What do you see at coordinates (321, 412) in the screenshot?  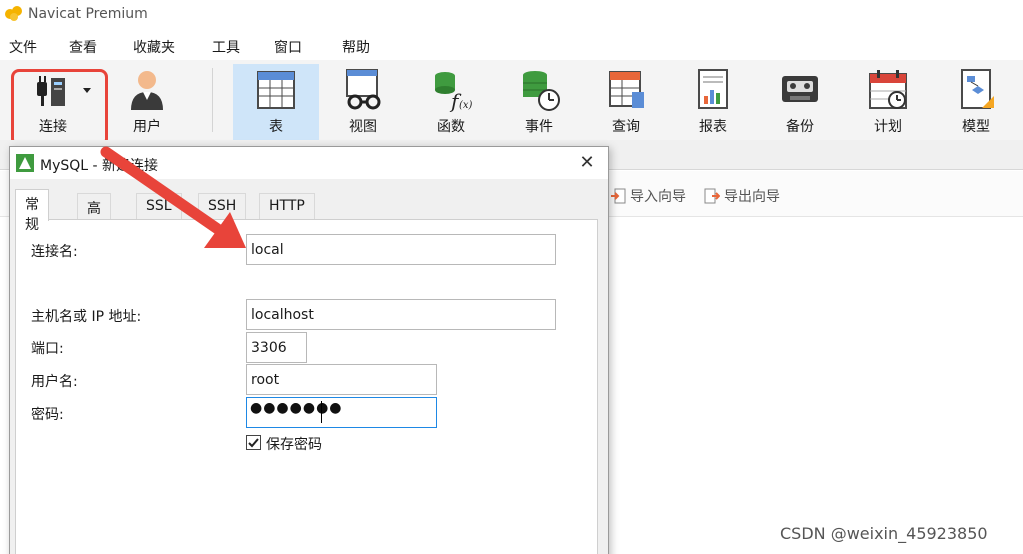 I see `text-caret` at bounding box center [321, 412].